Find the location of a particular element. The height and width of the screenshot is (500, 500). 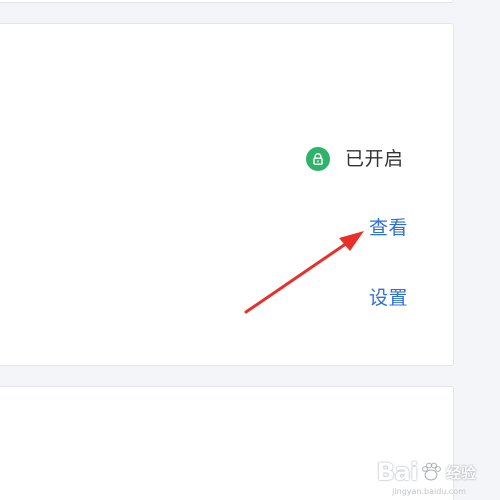

status-row: 已开启 is located at coordinates (355, 159).